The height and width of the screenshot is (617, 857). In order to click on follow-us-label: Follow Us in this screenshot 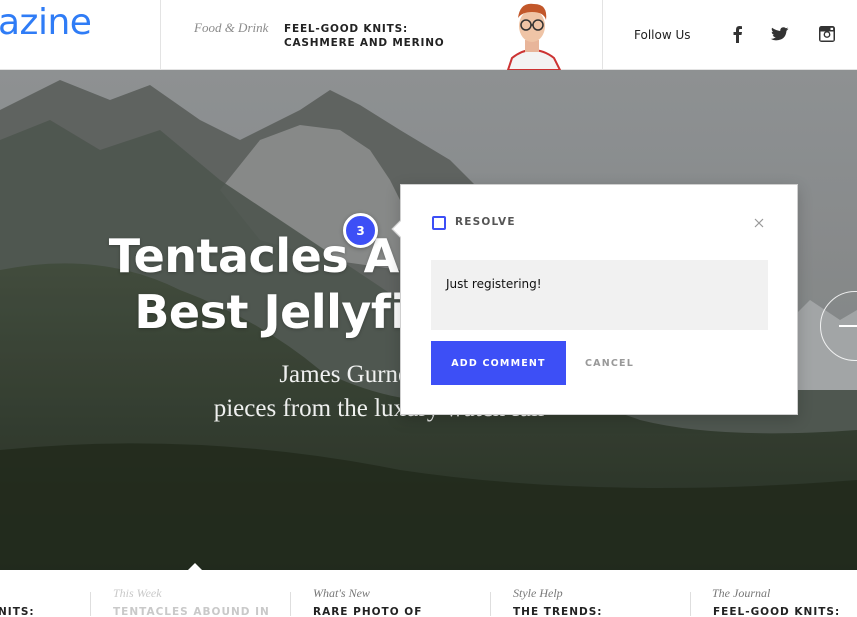, I will do `click(662, 35)`.